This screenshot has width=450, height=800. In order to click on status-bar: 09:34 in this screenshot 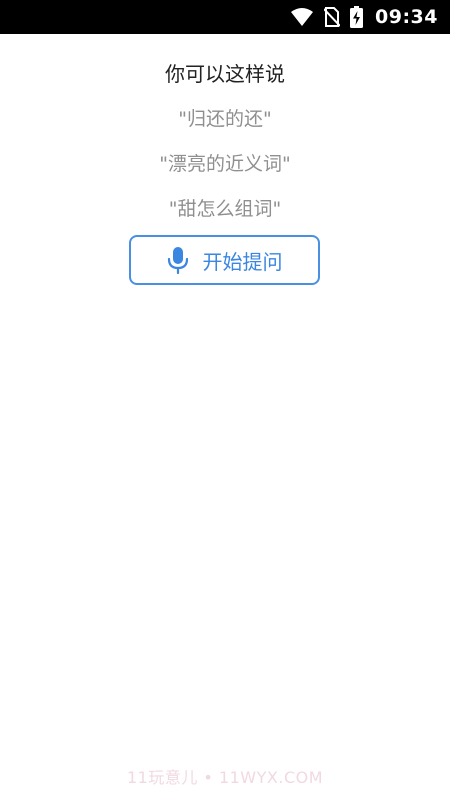, I will do `click(225, 17)`.